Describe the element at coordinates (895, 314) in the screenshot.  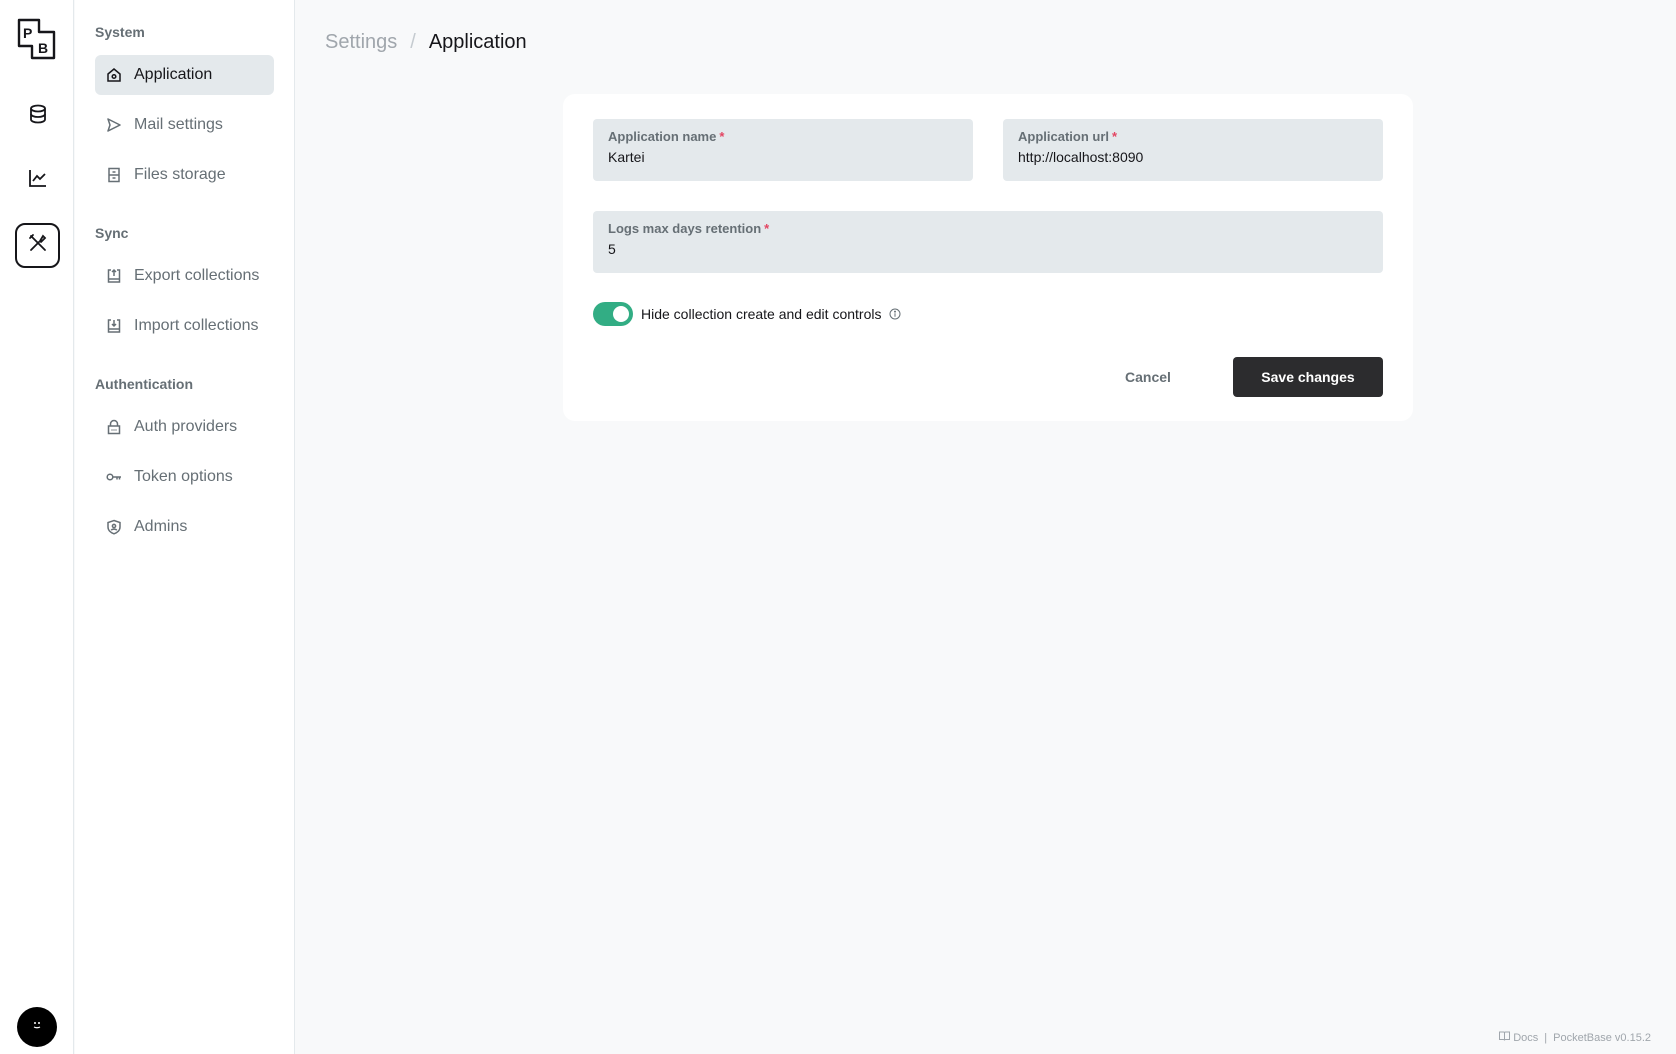
I see `info-icon` at that location.